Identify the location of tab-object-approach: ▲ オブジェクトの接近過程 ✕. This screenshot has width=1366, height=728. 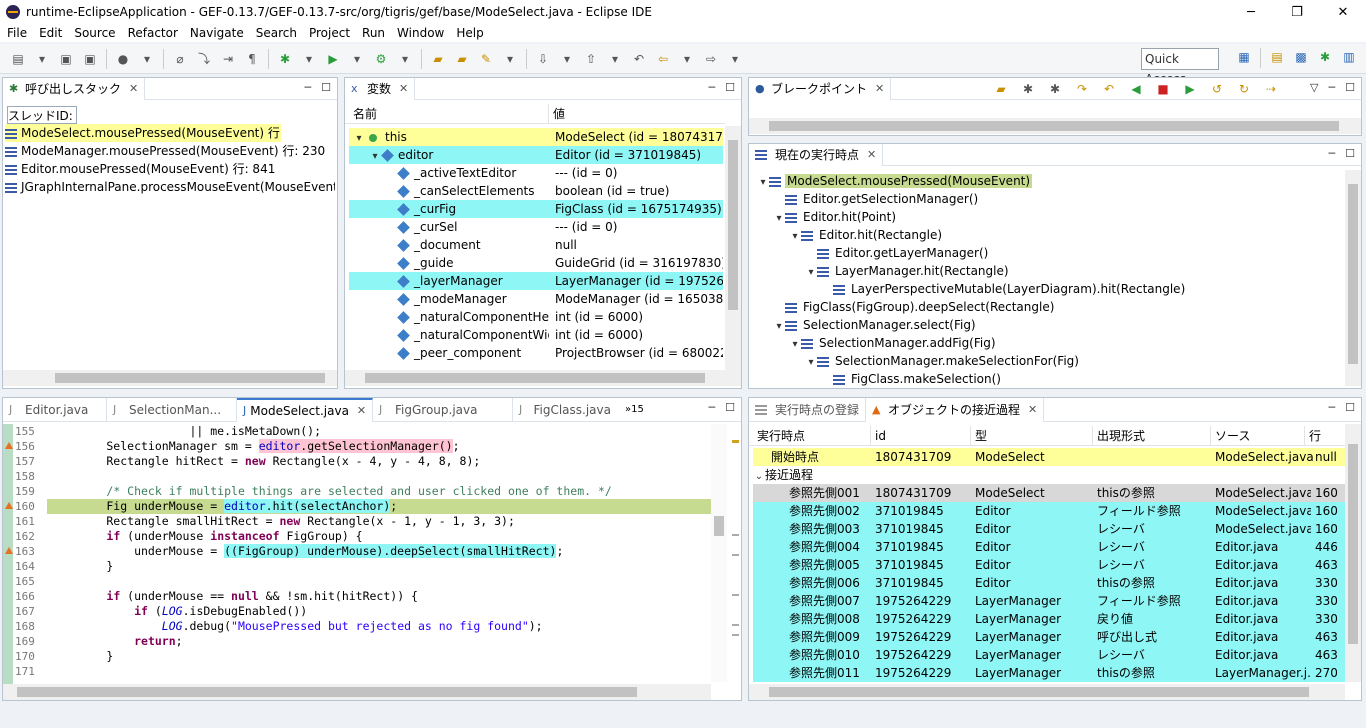
(955, 409).